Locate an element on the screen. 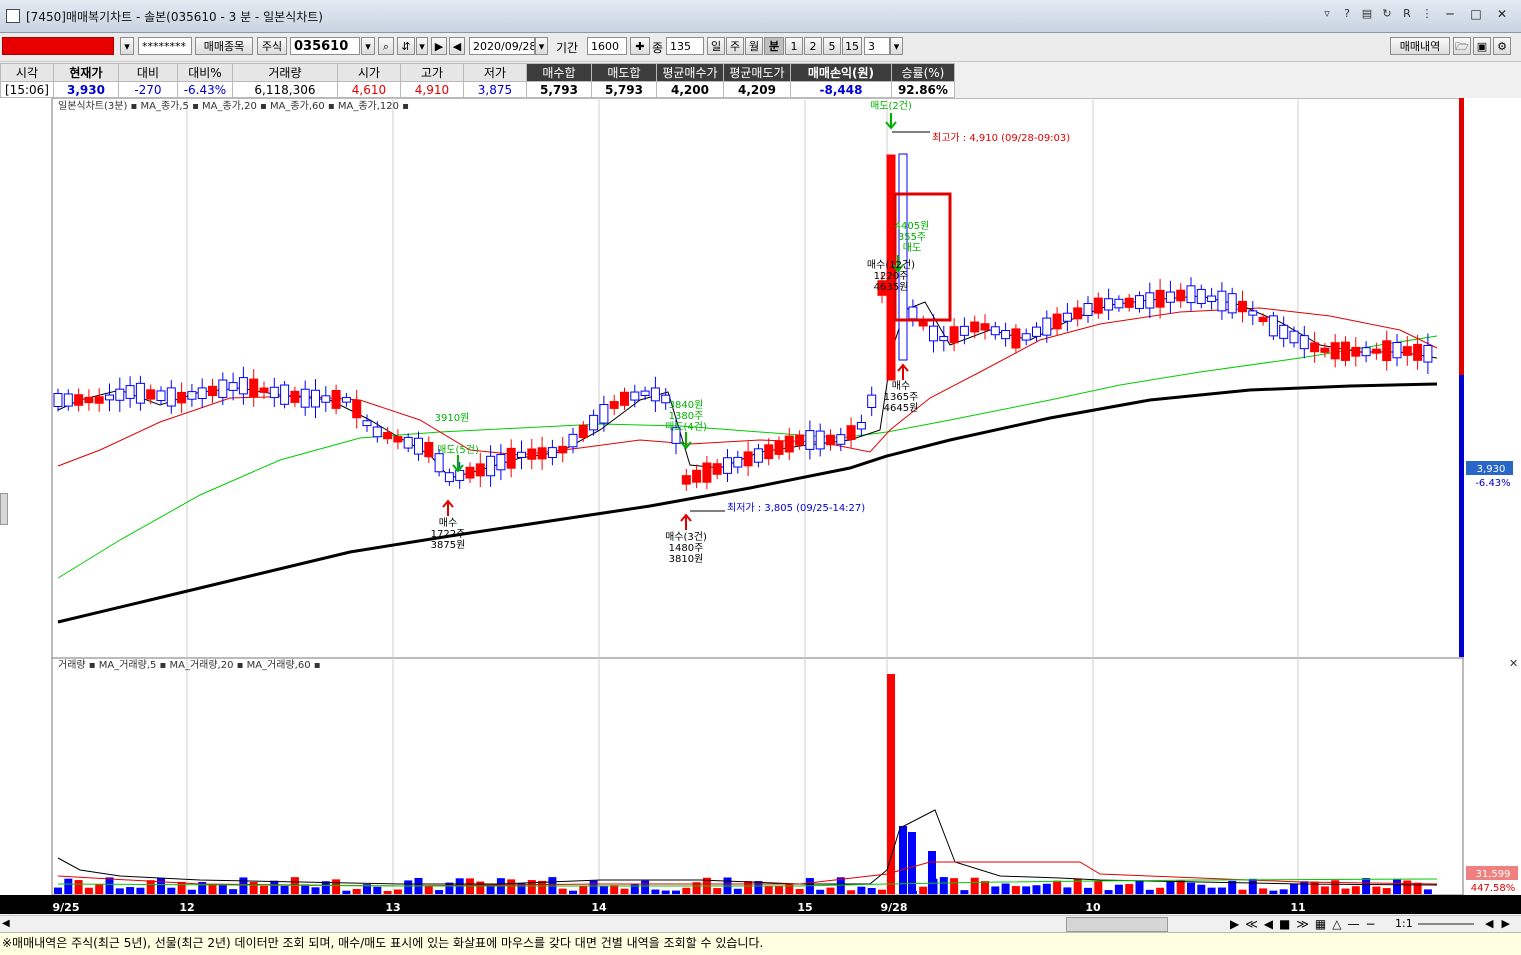 Image resolution: width=1521 pixels, height=955 pixels. minute-dropdown-icon: ▾ is located at coordinates (896, 46).